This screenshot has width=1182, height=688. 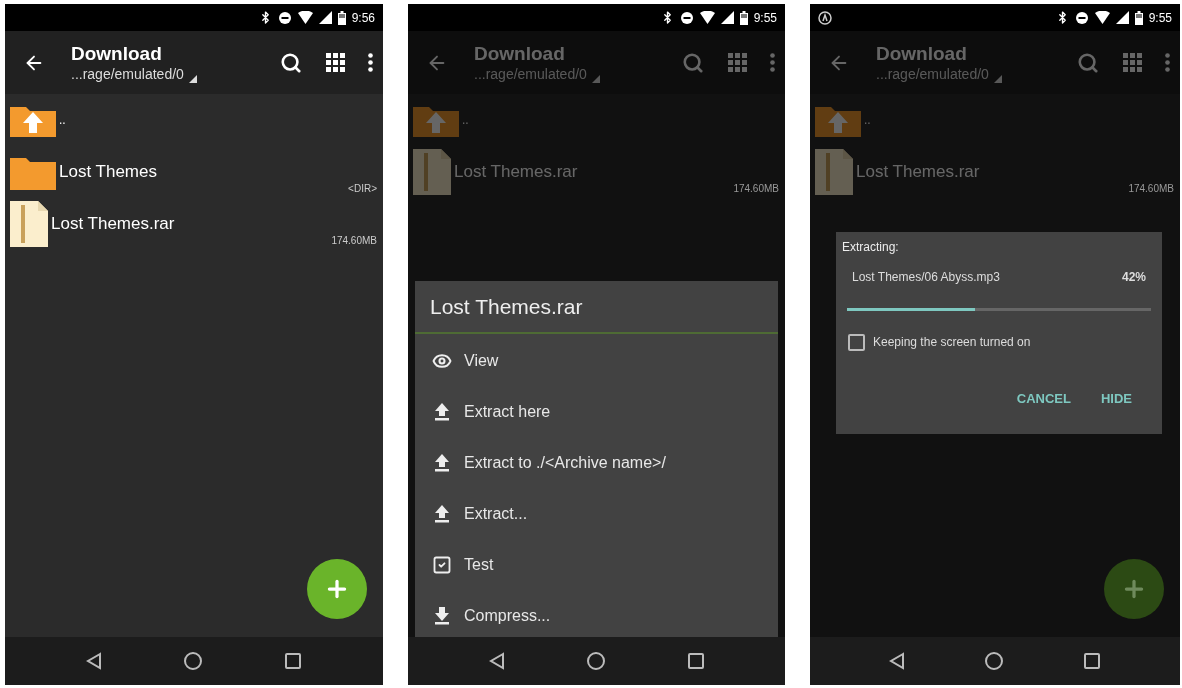 I want to click on progress-percent: 42%, so click(x=1133, y=277).